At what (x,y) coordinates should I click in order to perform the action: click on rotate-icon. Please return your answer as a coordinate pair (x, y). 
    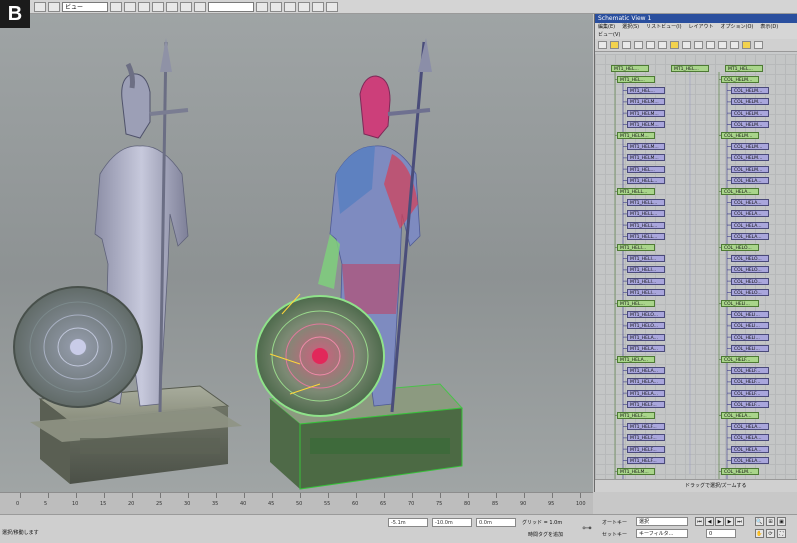
    Looking at the image, I should click on (130, 6).